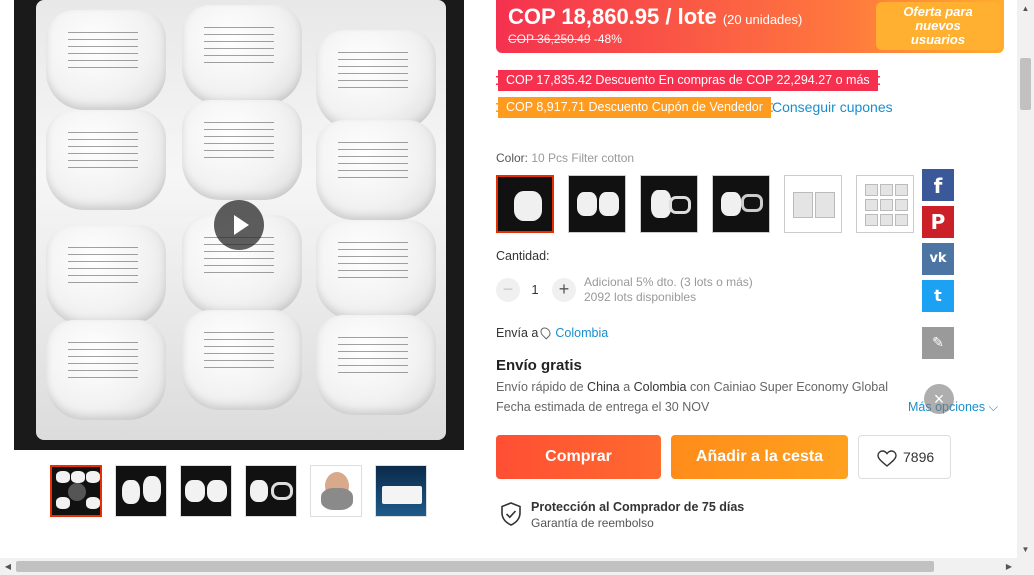 The image size is (1034, 575). I want to click on seller-coupon: COP 8,917.71 Descuento Cupón de Vendedor, so click(634, 107).